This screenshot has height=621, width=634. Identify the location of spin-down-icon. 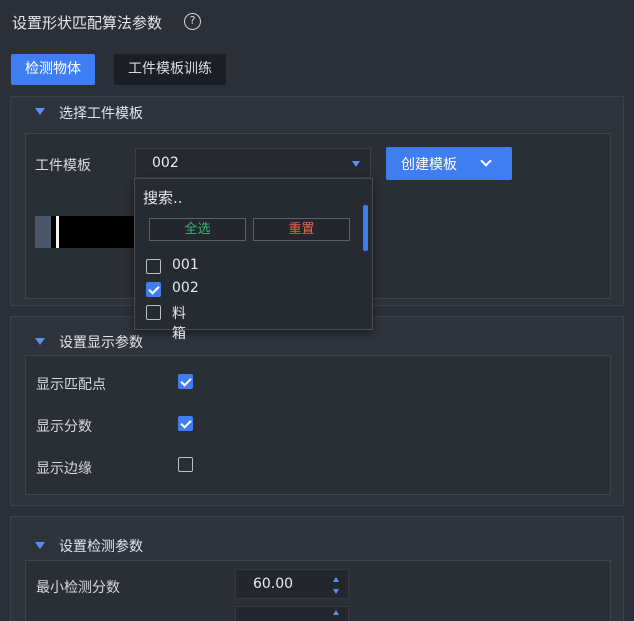
(336, 591).